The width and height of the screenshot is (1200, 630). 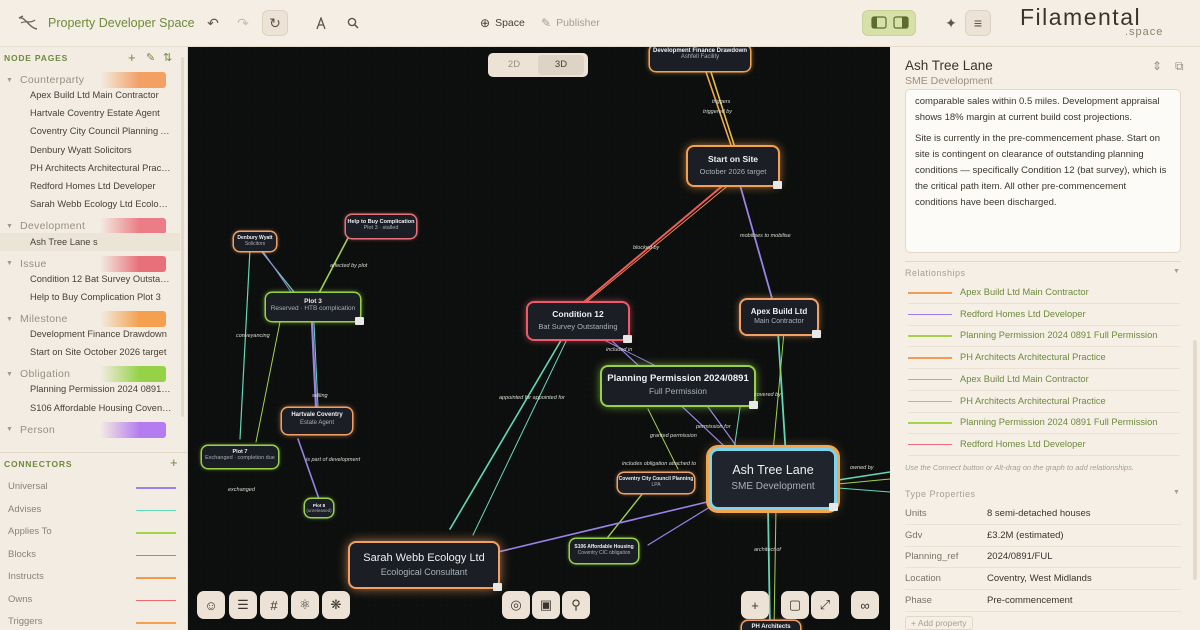 What do you see at coordinates (502, 23) in the screenshot?
I see `space-mode-tab: ⊕ Space` at bounding box center [502, 23].